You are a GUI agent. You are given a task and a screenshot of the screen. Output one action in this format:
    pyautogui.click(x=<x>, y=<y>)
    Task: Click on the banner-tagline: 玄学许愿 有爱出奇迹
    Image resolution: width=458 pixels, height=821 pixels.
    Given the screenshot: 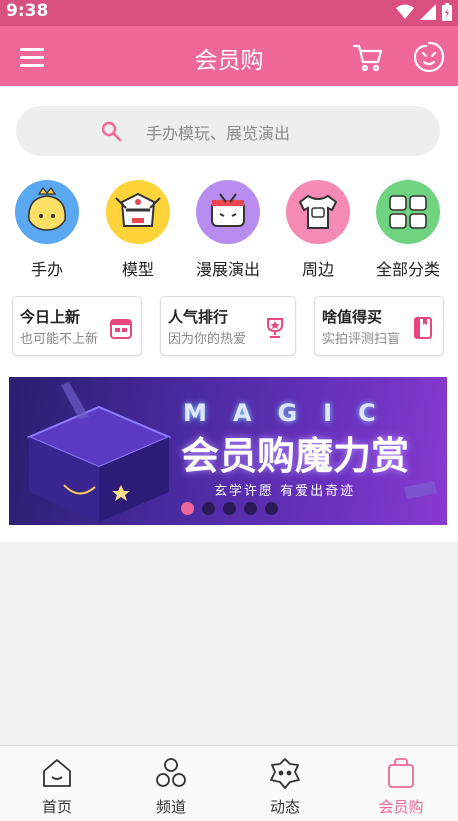 What is the action you would take?
    pyautogui.click(x=285, y=491)
    